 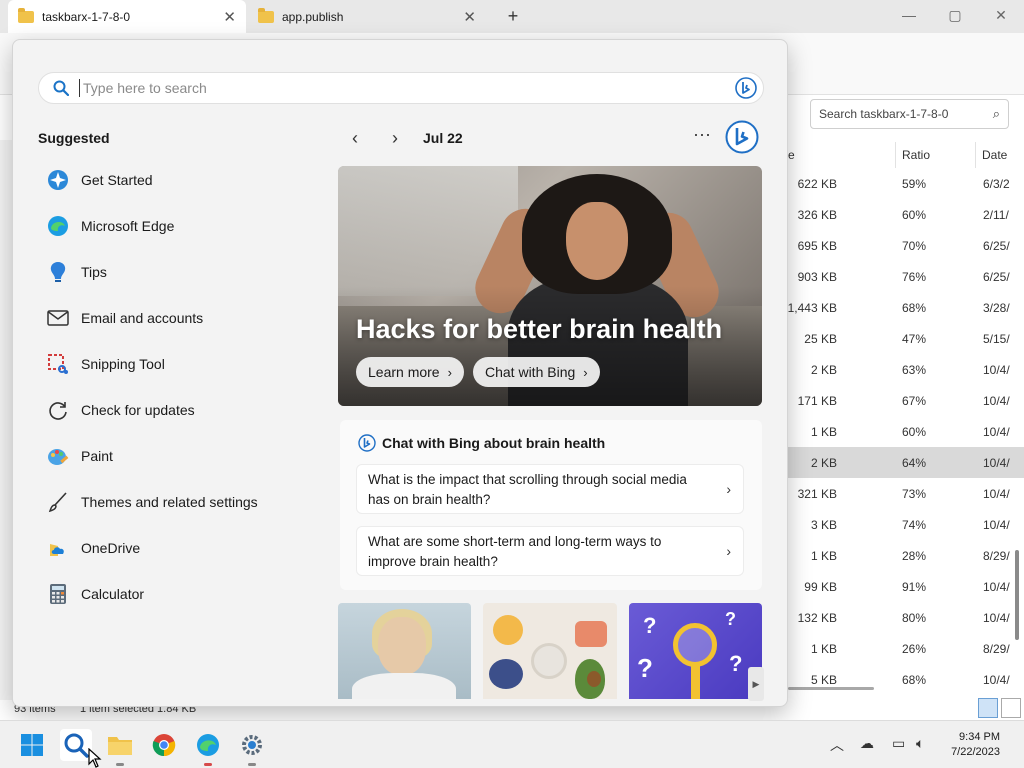 What do you see at coordinates (180, 272) in the screenshot?
I see `app-tips: Tips` at bounding box center [180, 272].